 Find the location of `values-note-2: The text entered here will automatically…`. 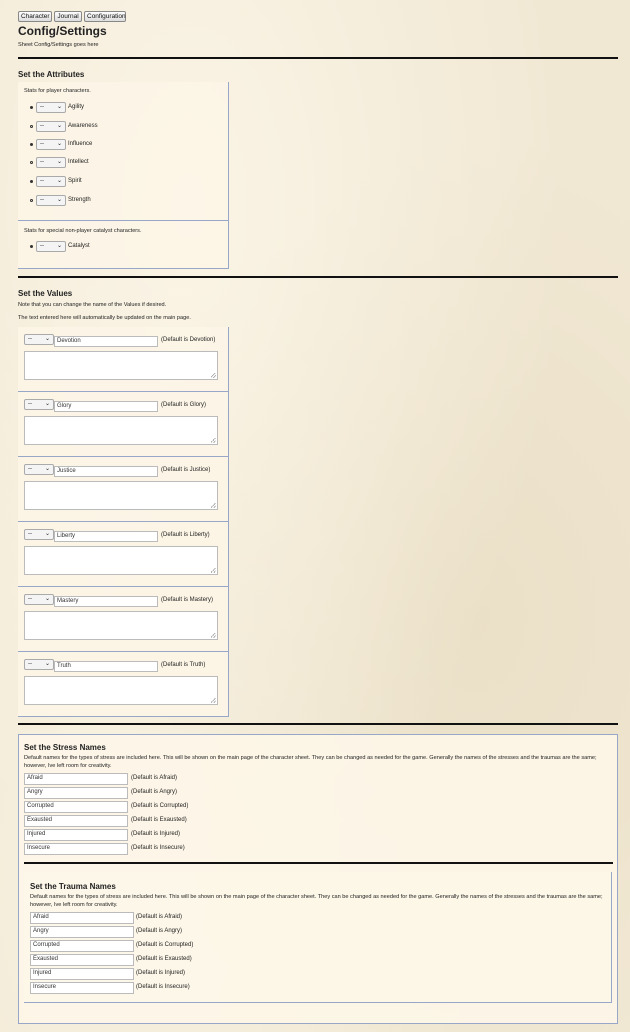

values-note-2: The text entered here will automatically… is located at coordinates (104, 318).